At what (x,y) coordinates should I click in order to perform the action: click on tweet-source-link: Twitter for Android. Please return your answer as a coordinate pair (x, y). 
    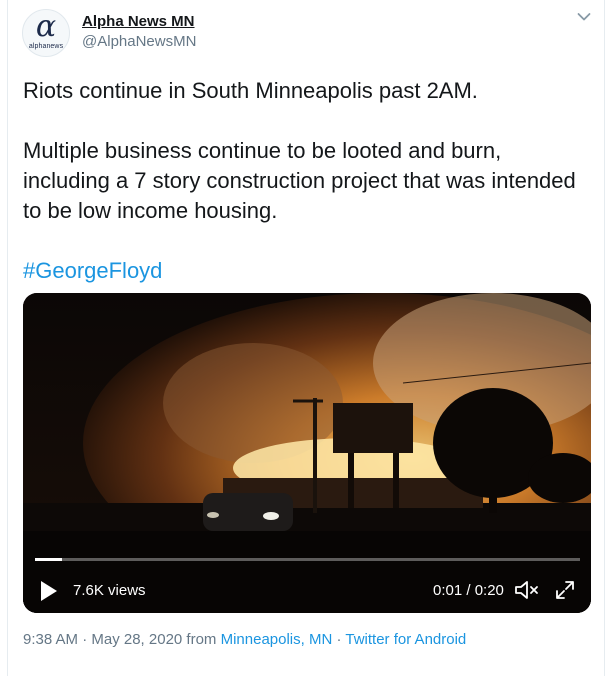
    Looking at the image, I should click on (405, 639).